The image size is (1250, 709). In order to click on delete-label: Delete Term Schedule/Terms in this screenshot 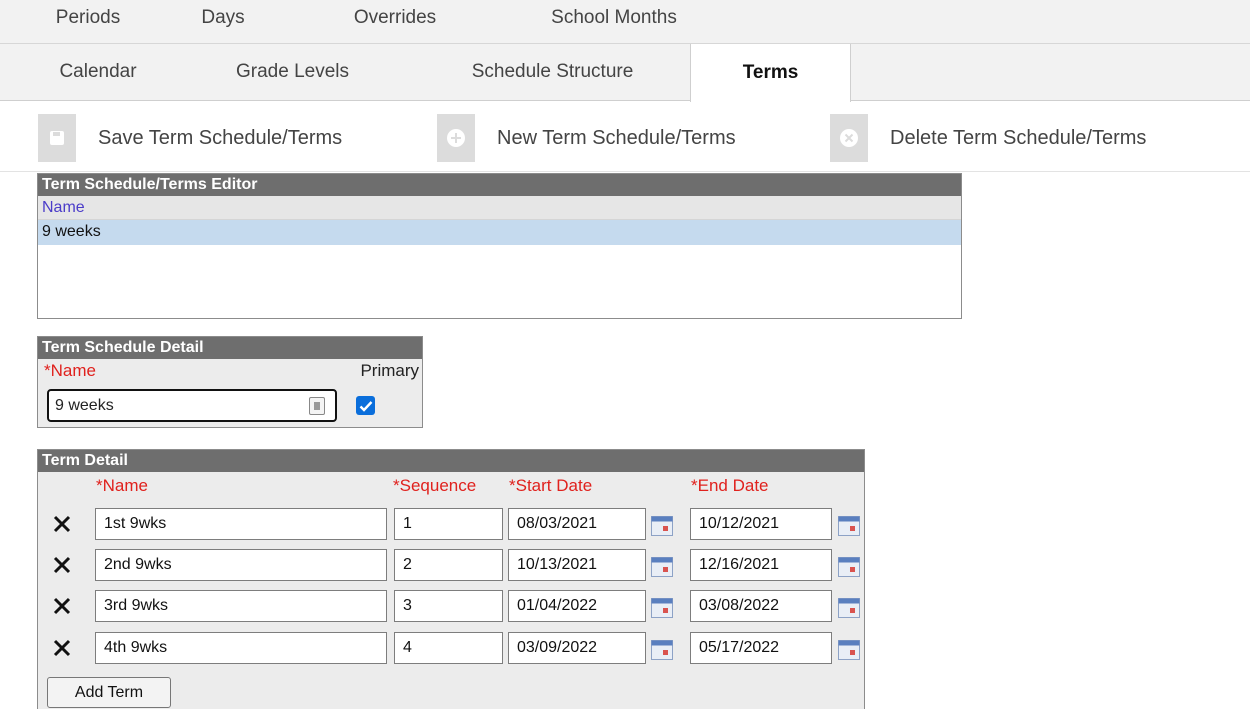, I will do `click(1018, 137)`.